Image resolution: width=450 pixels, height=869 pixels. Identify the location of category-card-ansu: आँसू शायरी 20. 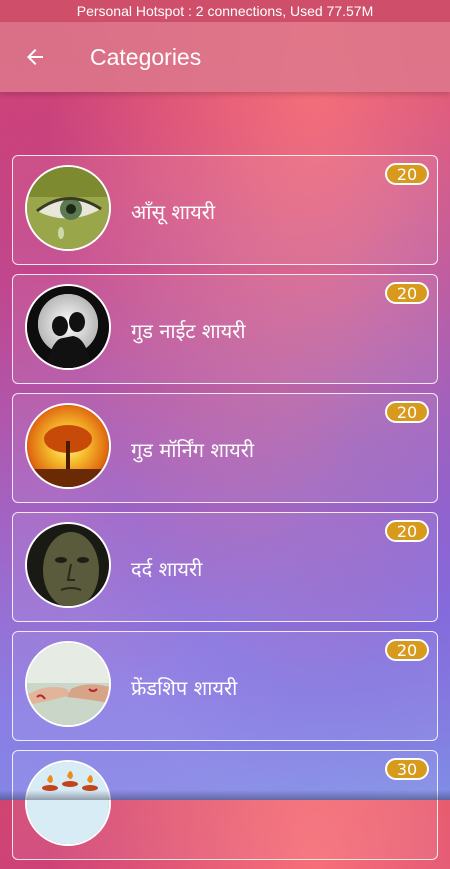
(225, 210).